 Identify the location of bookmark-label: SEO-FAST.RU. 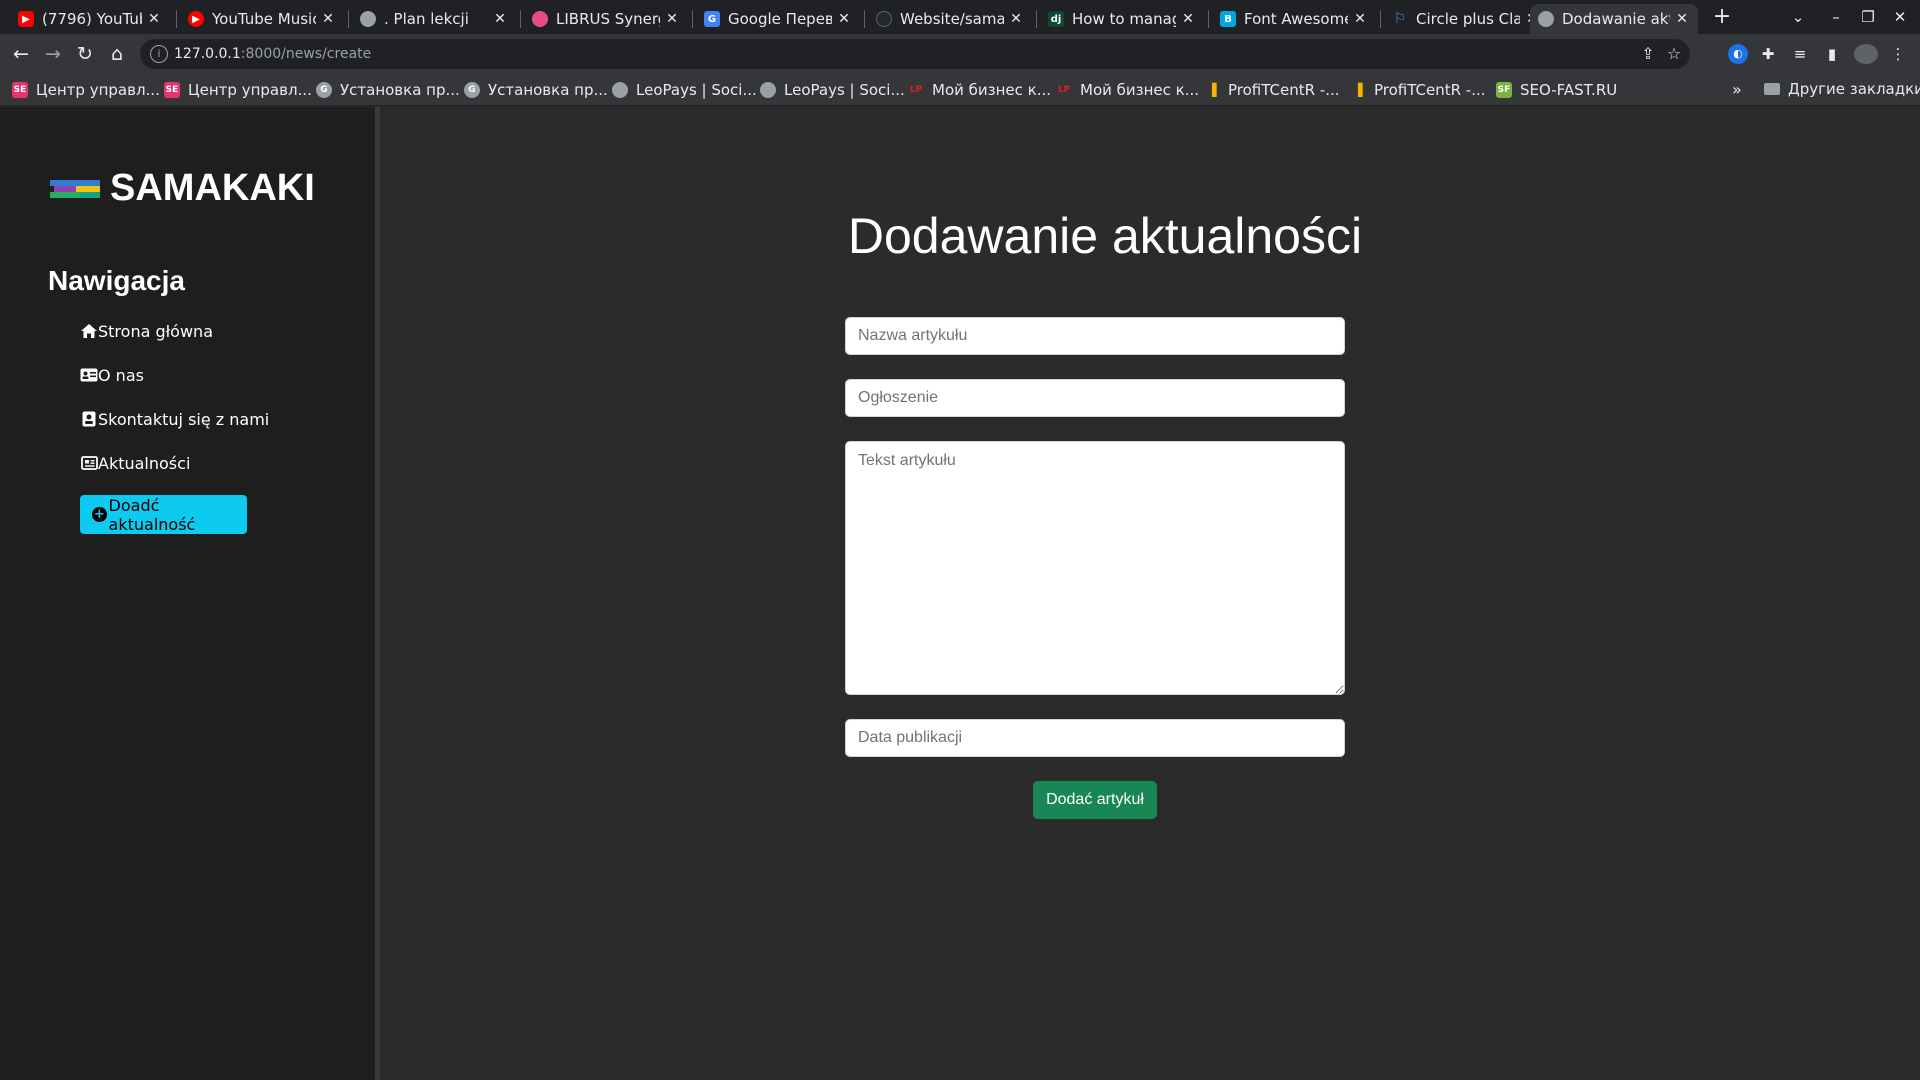
(1569, 90).